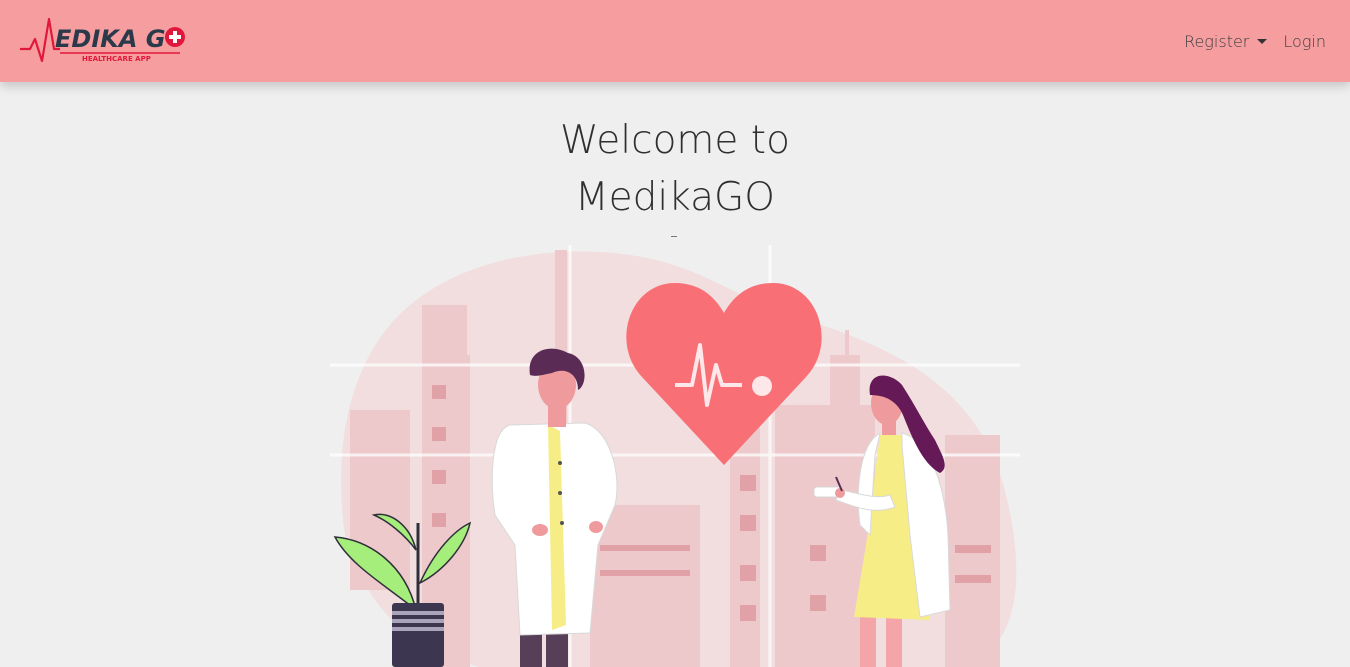  I want to click on hero-title-line1: Welcome to, so click(675, 140).